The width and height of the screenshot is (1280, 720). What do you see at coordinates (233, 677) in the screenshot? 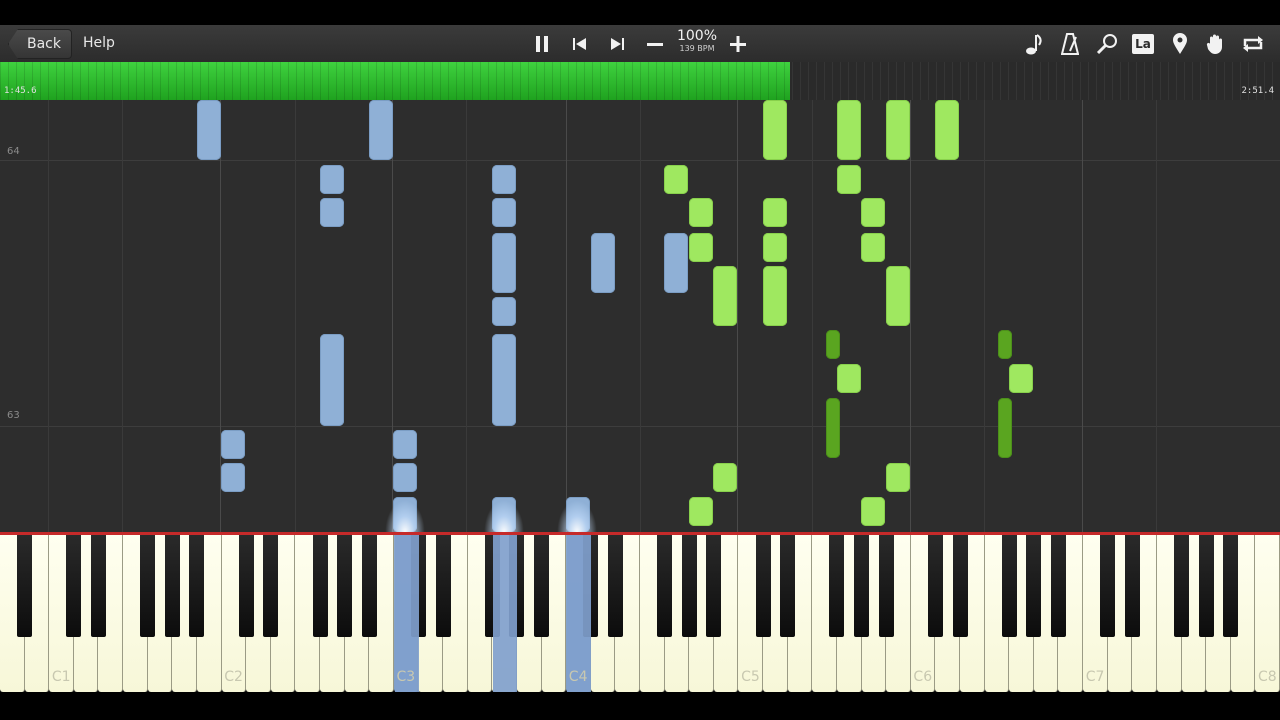
I see `octave-label: C2` at bounding box center [233, 677].